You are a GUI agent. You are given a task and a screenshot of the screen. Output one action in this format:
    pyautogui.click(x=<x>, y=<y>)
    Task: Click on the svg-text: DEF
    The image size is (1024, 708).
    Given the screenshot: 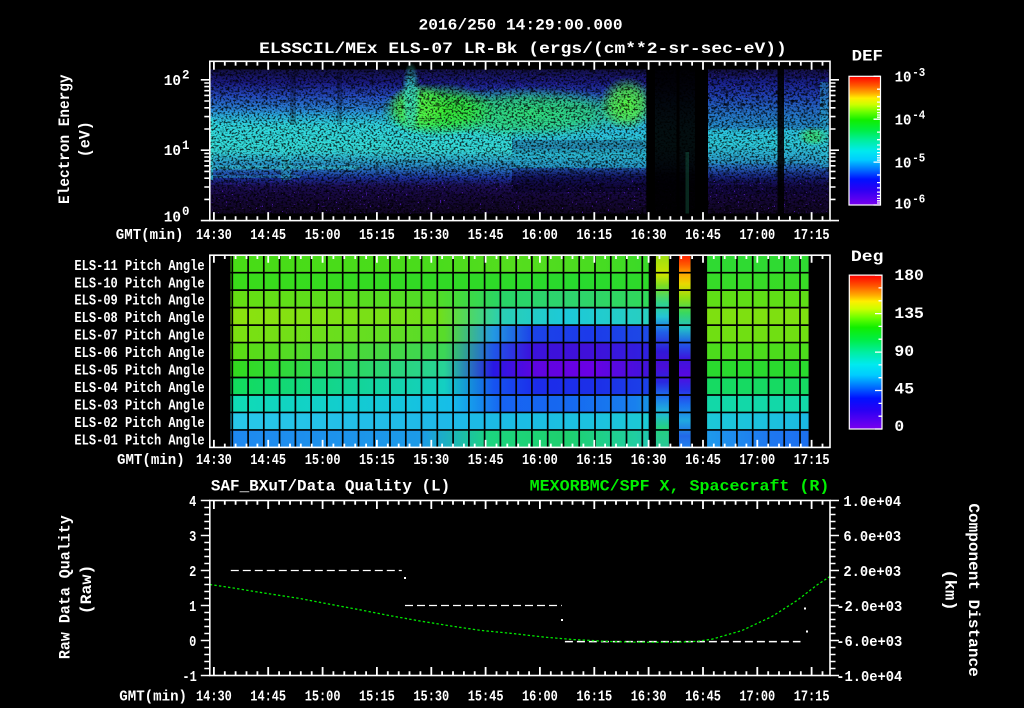 What is the action you would take?
    pyautogui.click(x=867, y=57)
    